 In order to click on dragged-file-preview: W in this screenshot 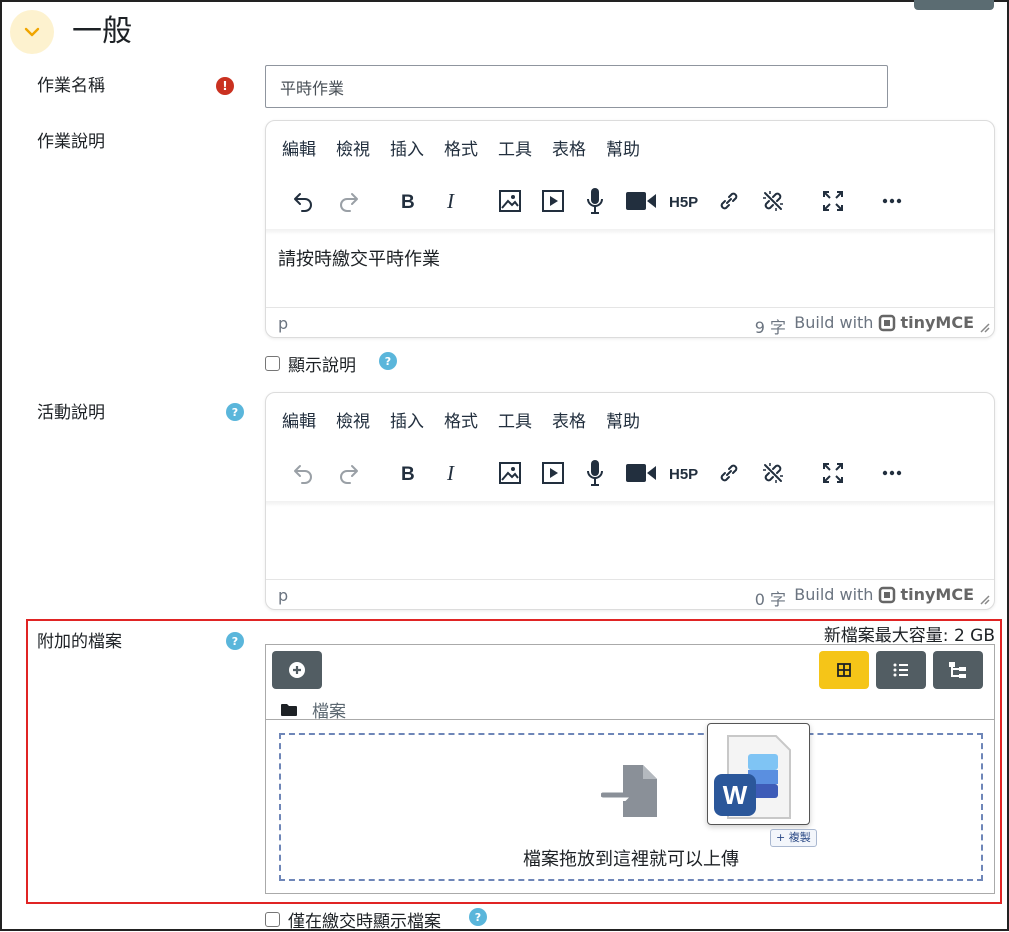, I will do `click(758, 774)`.